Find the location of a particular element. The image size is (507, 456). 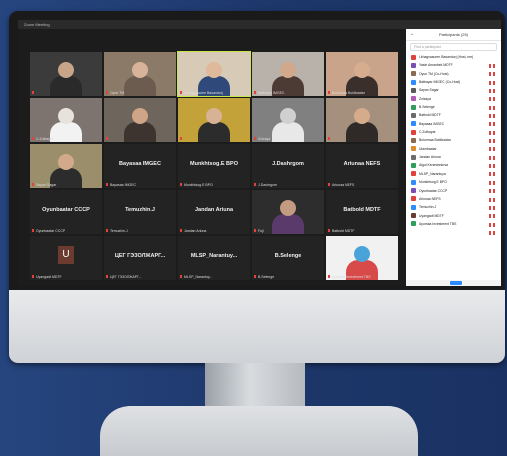

participant-video-tile: U Uyangadt MDTF is located at coordinates (66, 258).